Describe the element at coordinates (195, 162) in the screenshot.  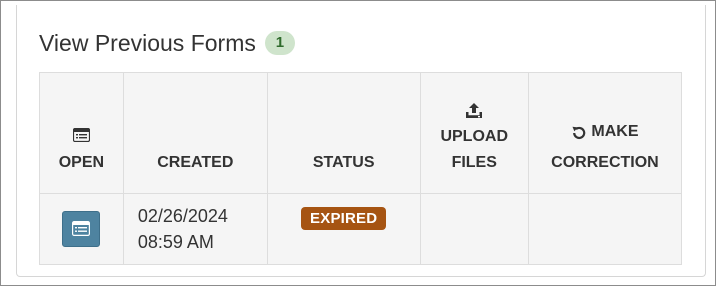
I see `header-created-label: CREATED` at that location.